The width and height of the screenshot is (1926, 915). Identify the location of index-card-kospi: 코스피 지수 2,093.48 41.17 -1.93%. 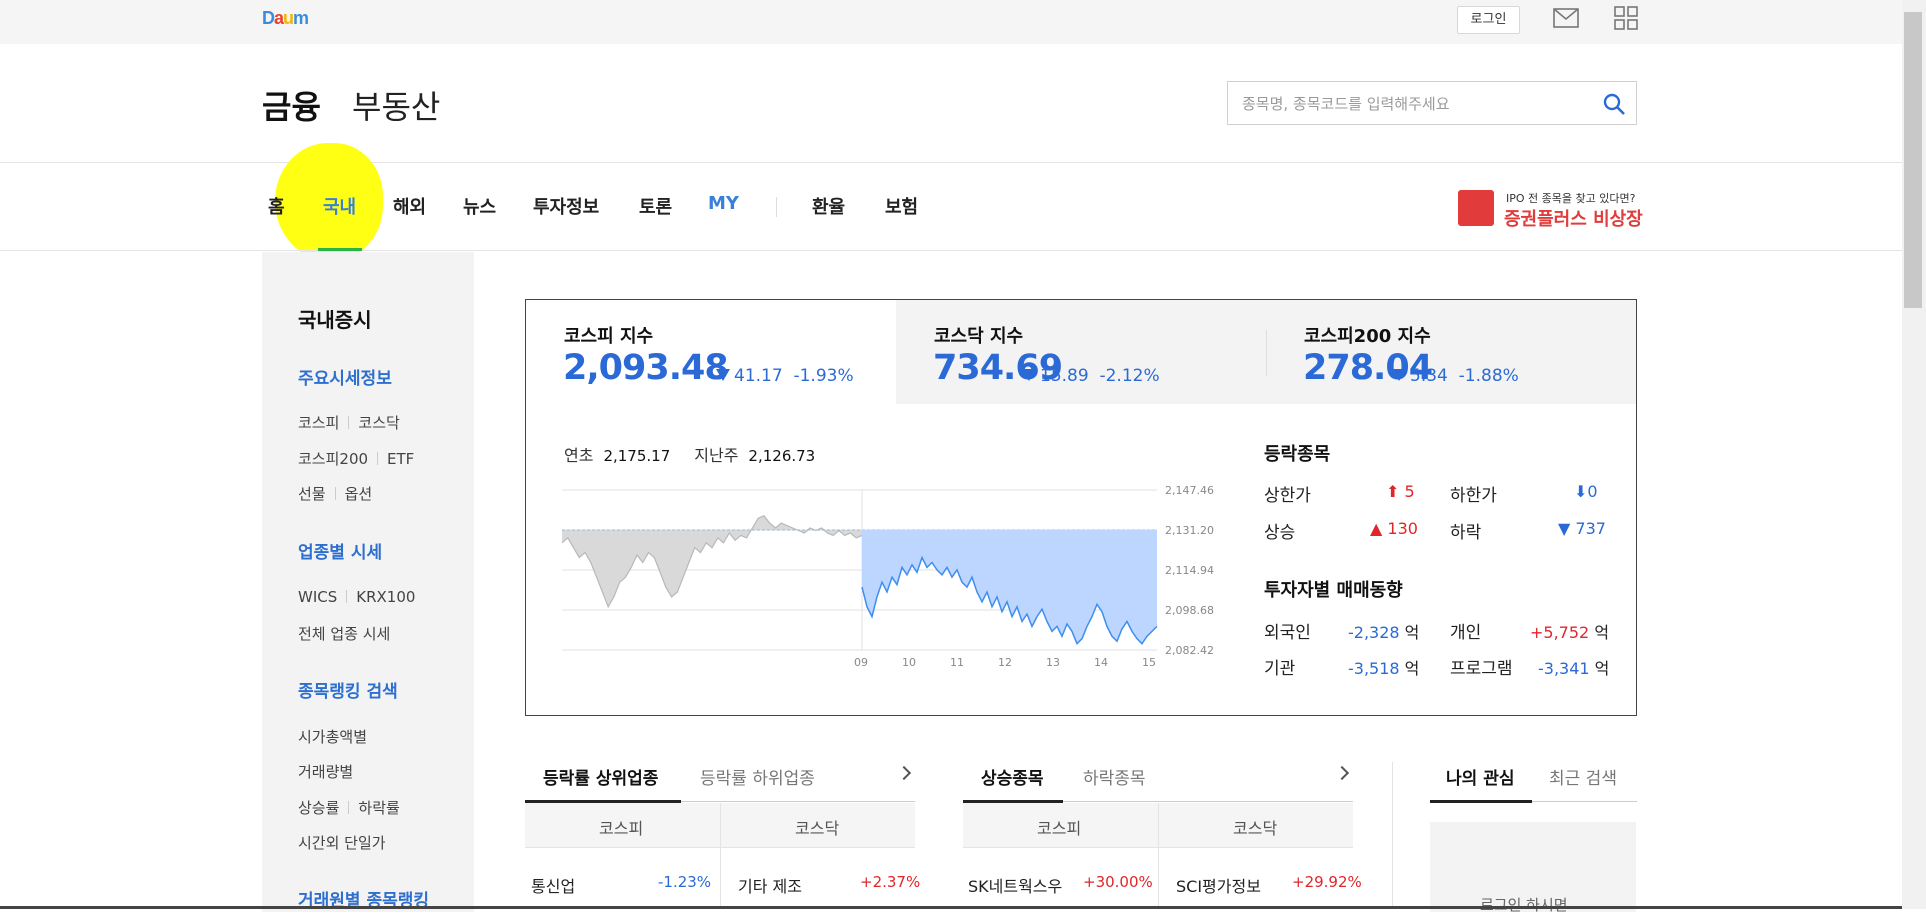
(711, 352).